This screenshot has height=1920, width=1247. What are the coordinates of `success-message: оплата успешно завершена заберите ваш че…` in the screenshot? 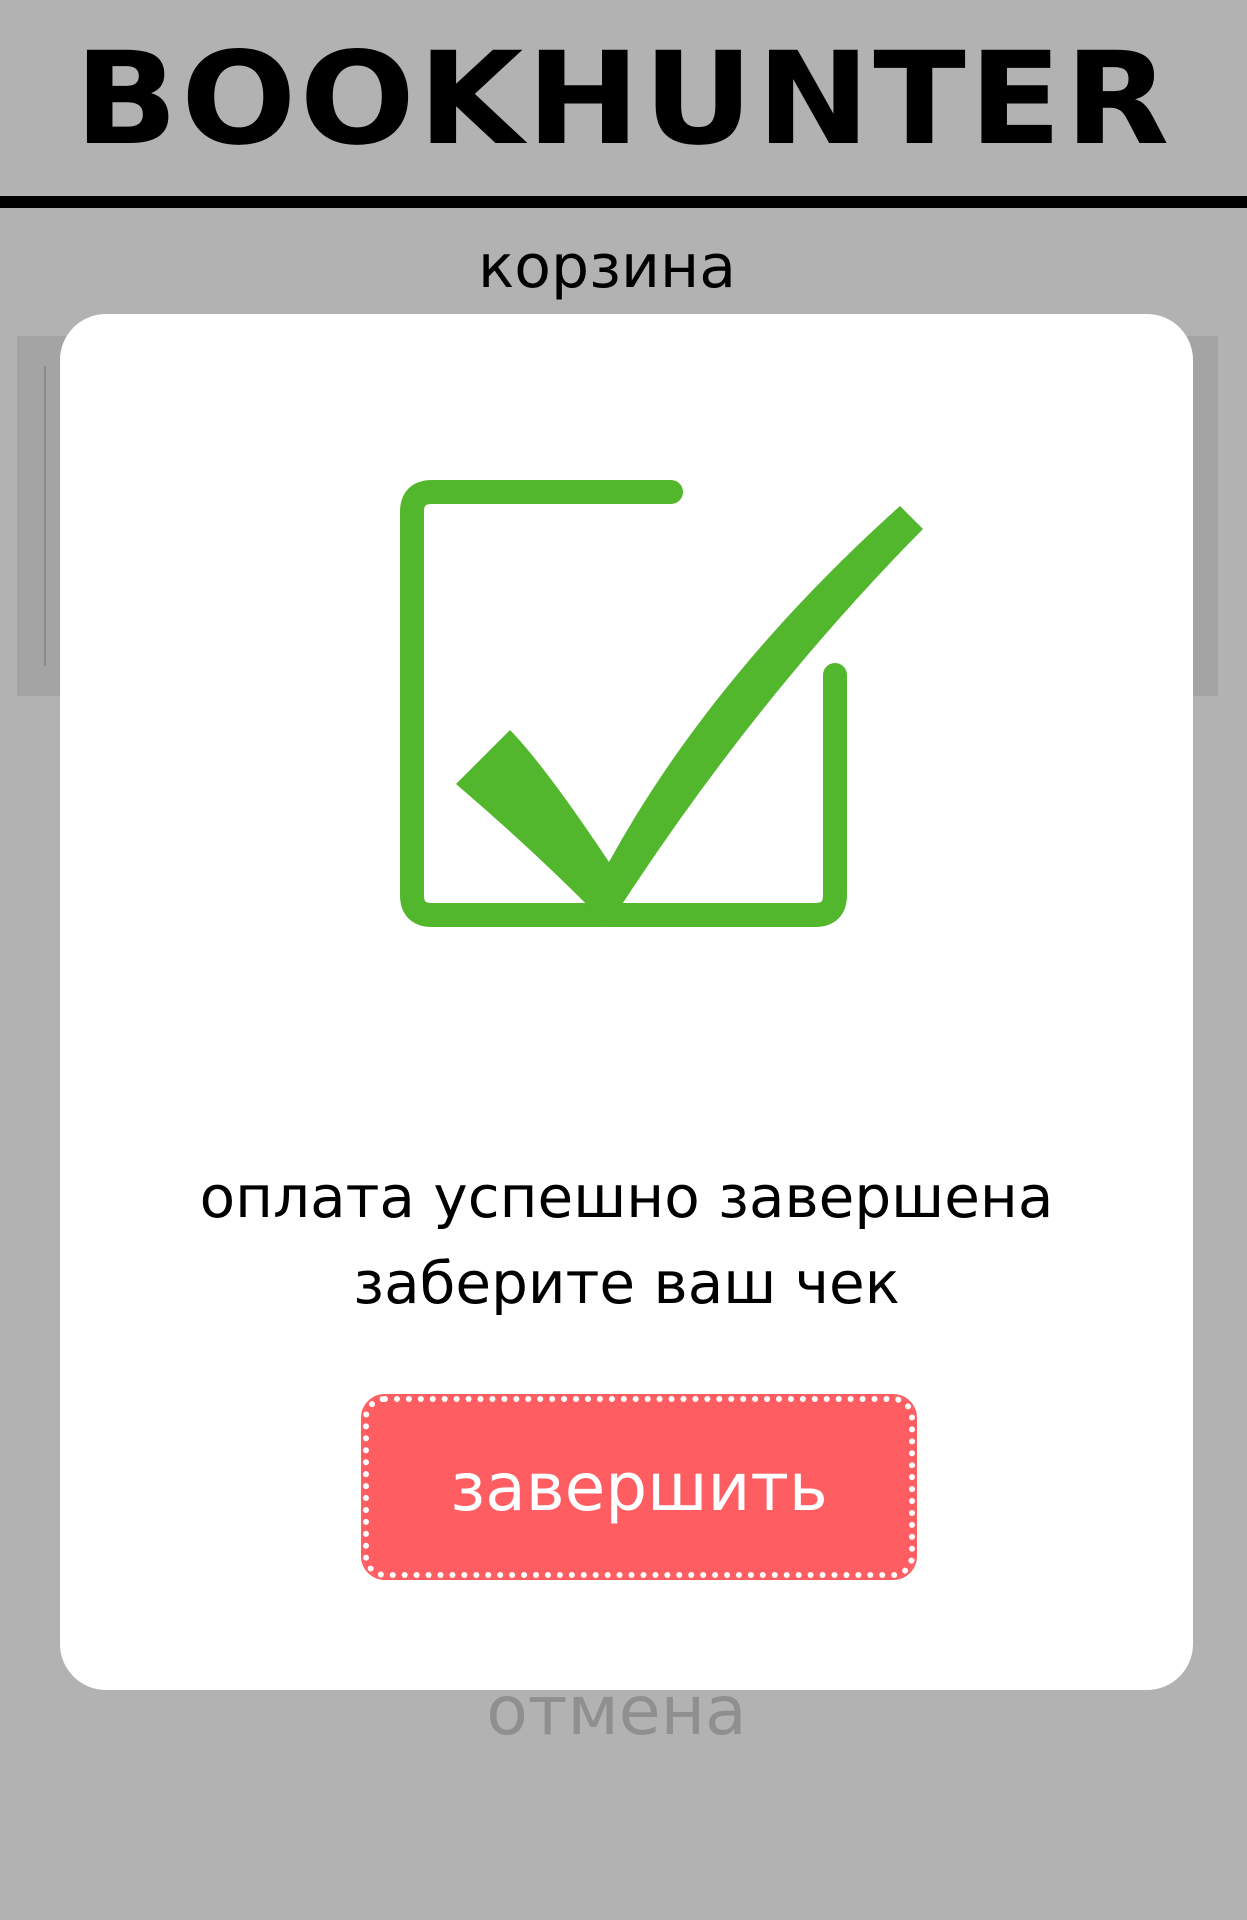 It's located at (626, 1240).